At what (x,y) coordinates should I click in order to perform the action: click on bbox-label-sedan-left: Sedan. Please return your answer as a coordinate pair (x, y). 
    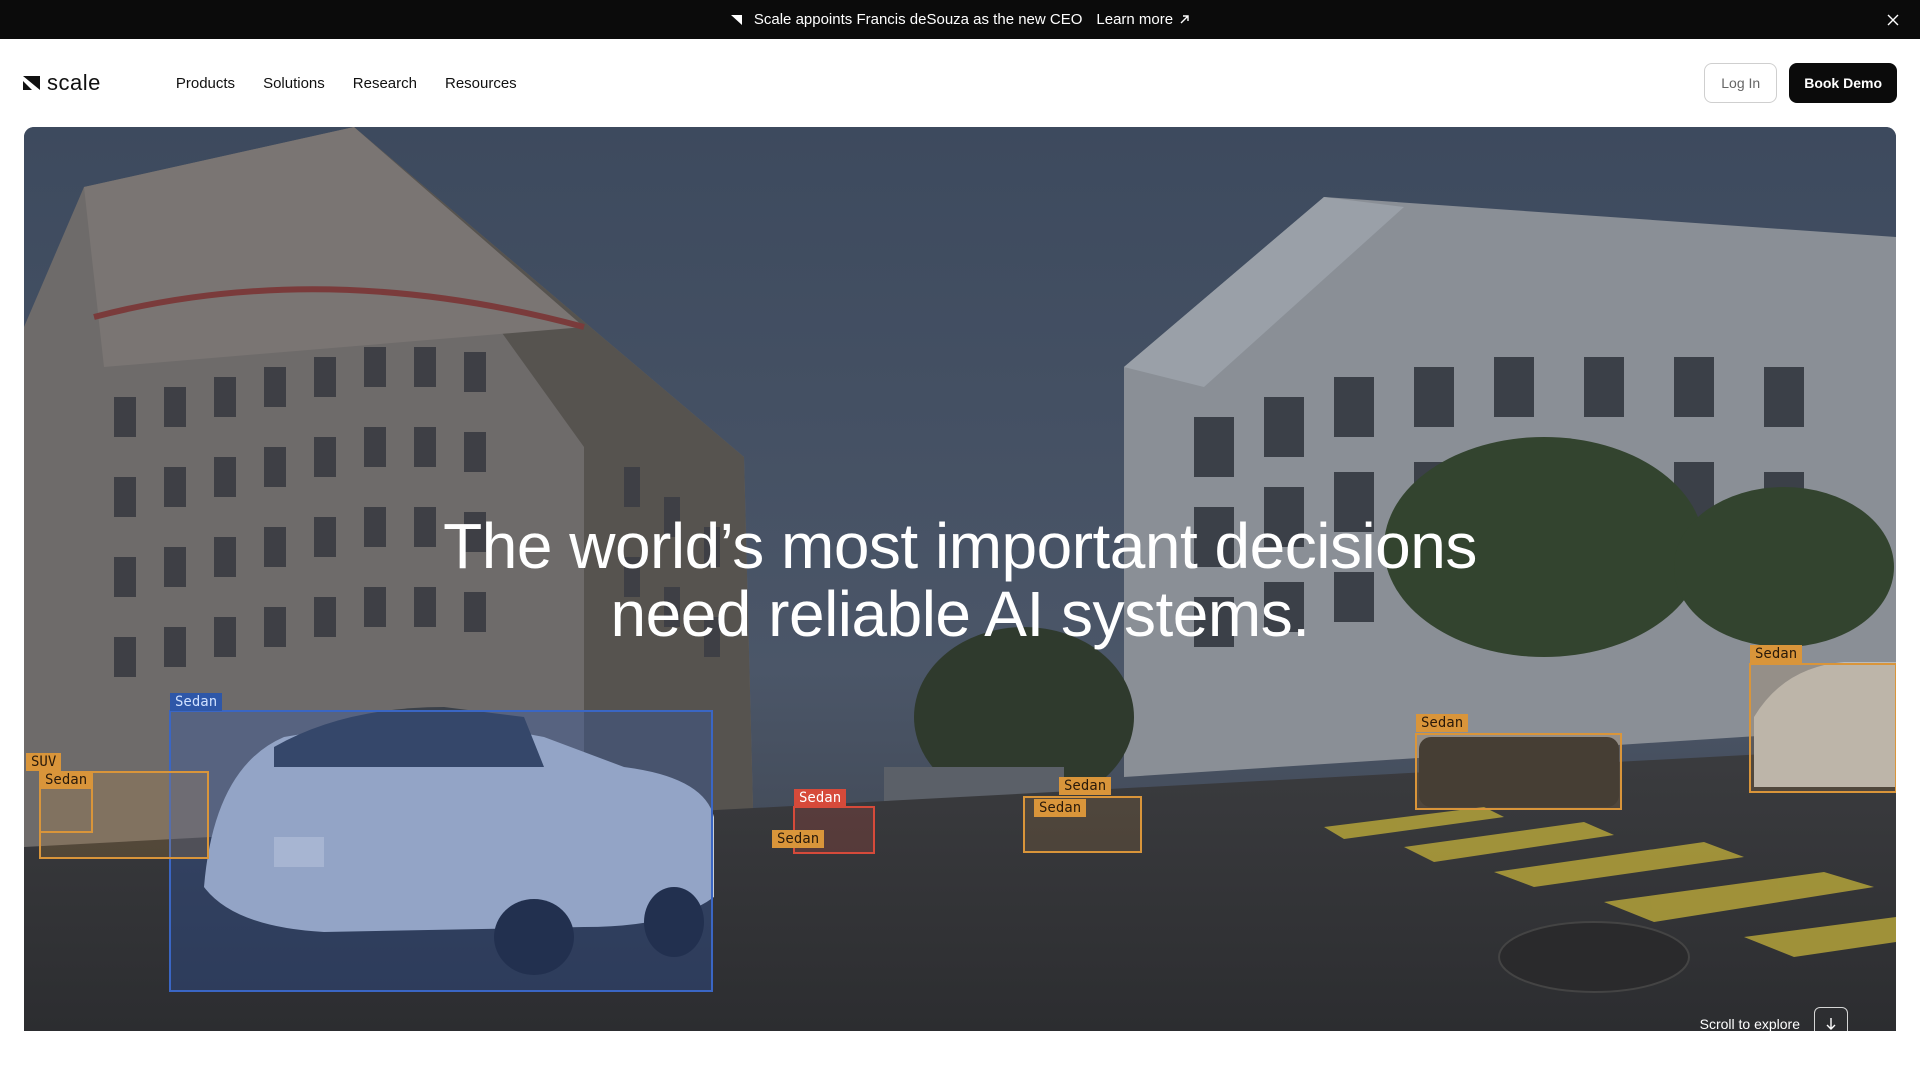
    Looking at the image, I should click on (66, 780).